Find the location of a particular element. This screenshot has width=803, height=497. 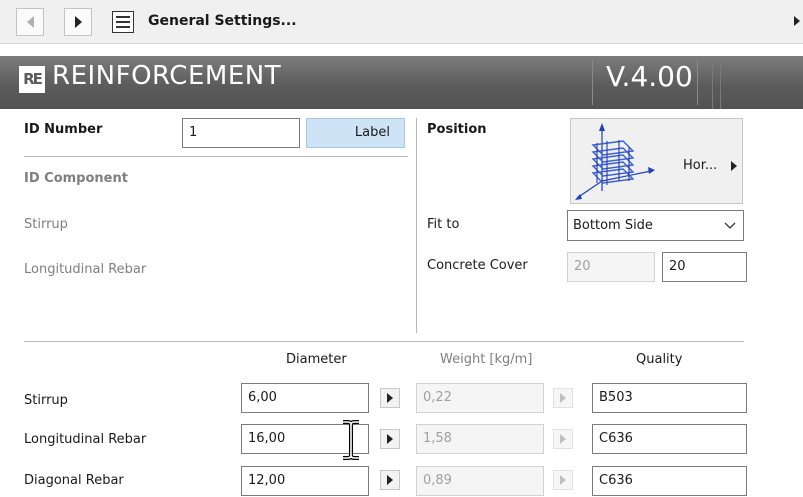

id-number-label: ID Number is located at coordinates (63, 129).